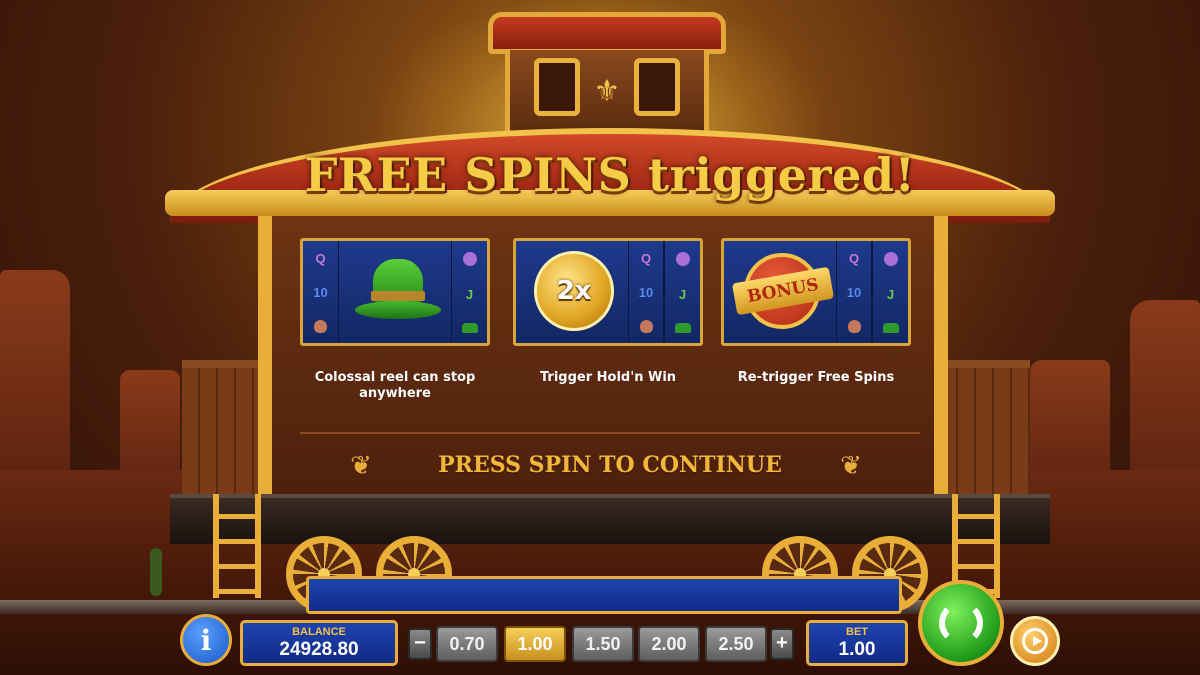  I want to click on feature-colossal-reel: Q 10 J Colossal reel can stop anywhere, so click(395, 323).